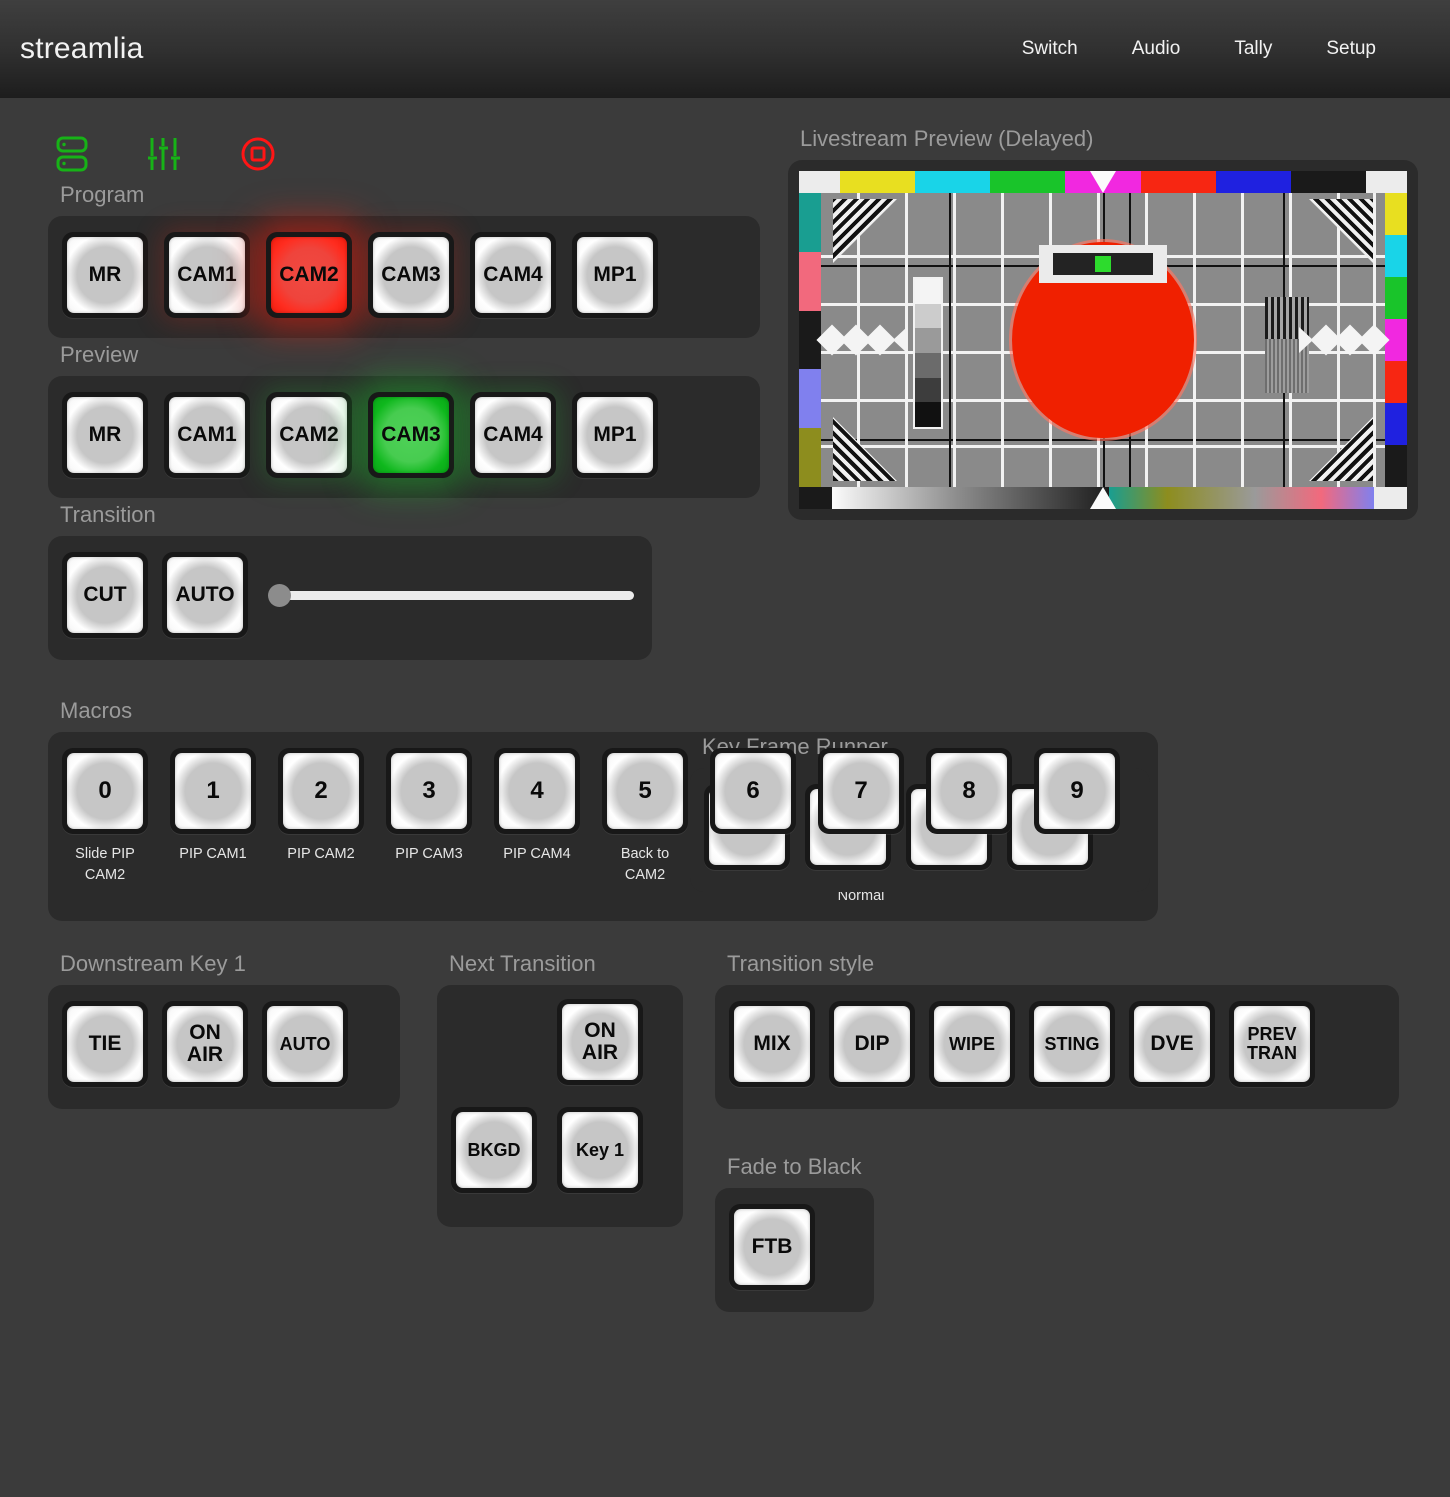 Image resolution: width=1450 pixels, height=1497 pixels. I want to click on macro-button-9: 9, so click(1077, 791).